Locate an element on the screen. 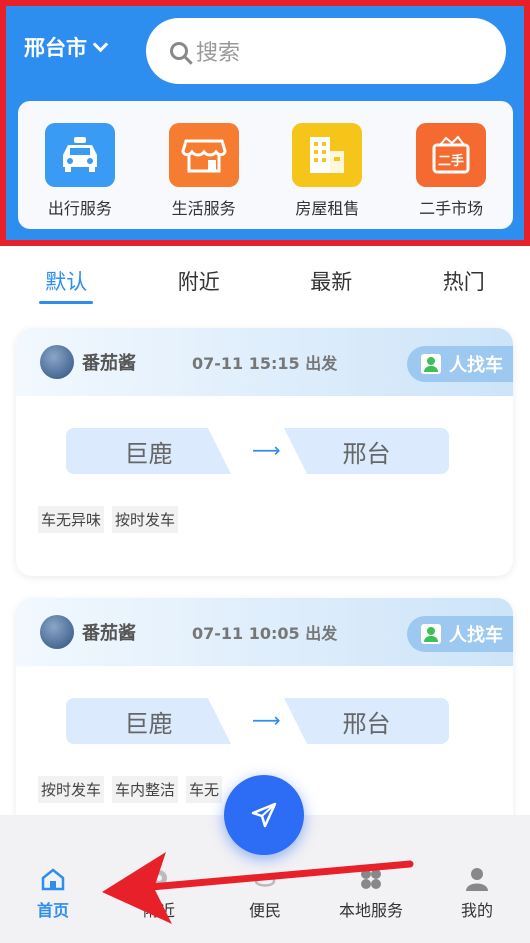 Image resolution: width=530 pixels, height=943 pixels. grid-icon is located at coordinates (371, 879).